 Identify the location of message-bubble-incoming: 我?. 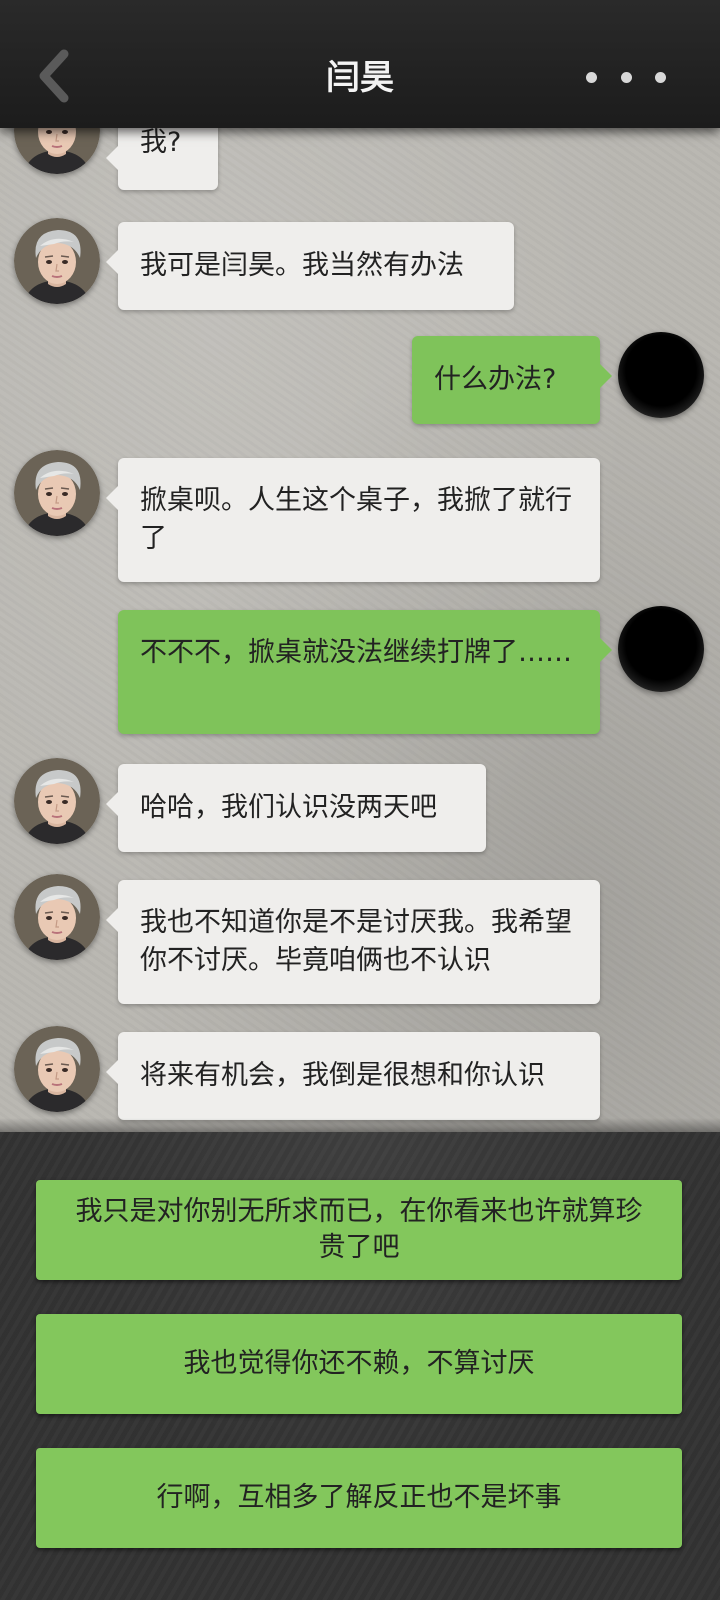
(162, 159).